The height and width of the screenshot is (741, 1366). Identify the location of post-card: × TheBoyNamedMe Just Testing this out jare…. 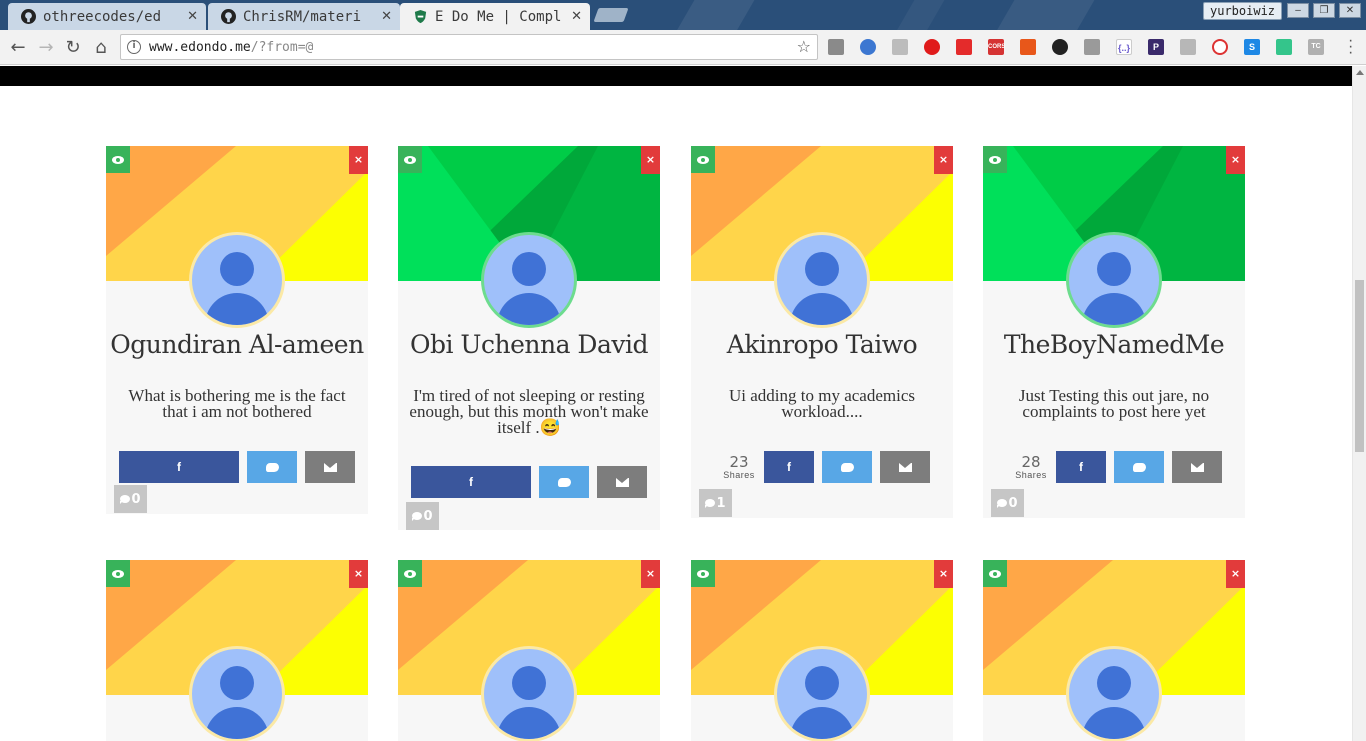
(1114, 332).